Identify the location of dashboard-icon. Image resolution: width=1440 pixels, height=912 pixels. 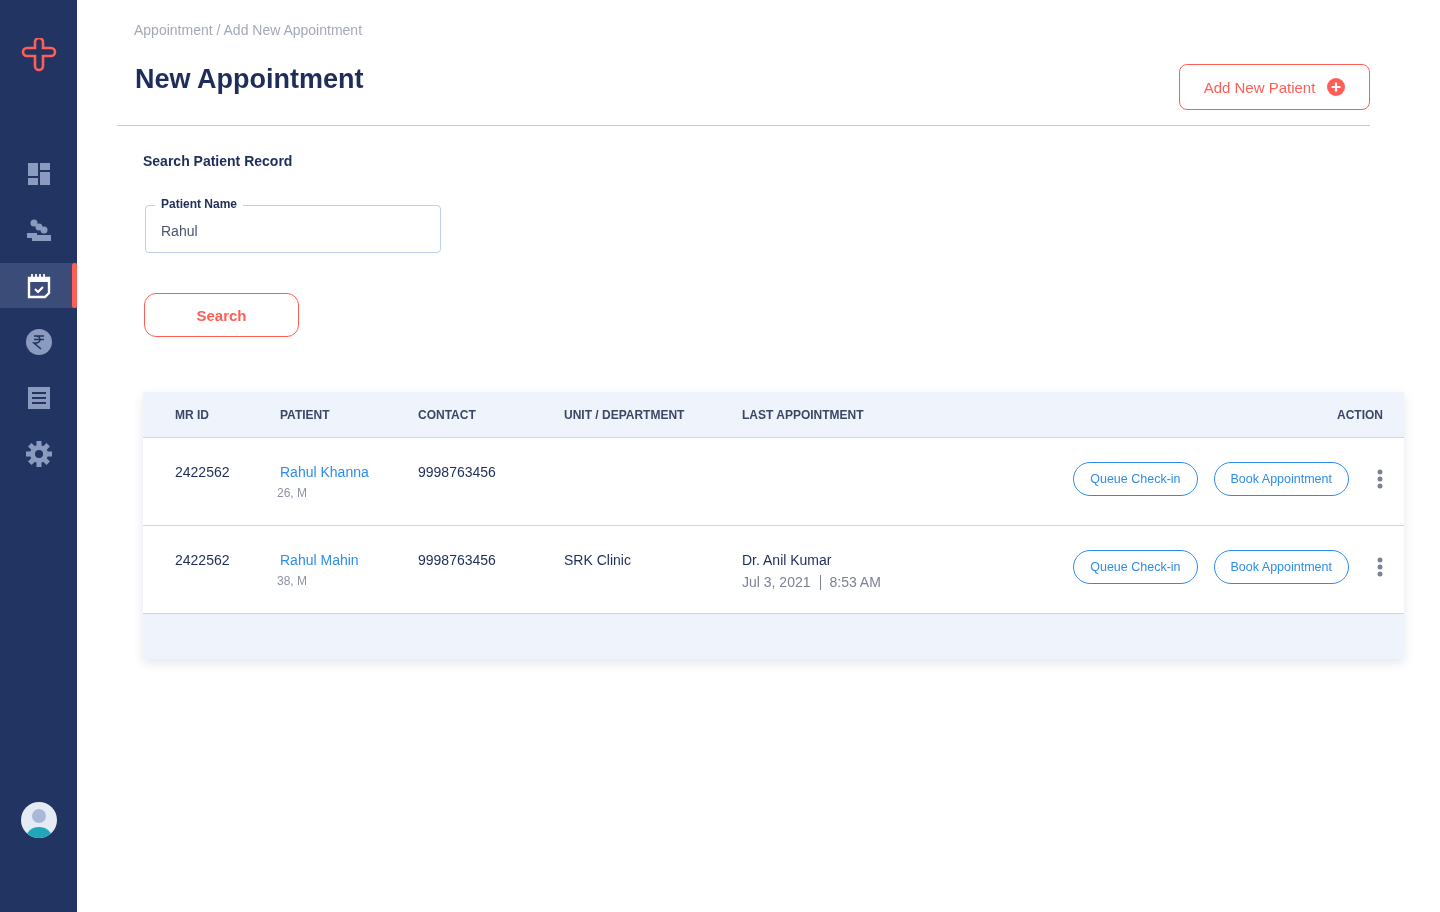
(38, 173).